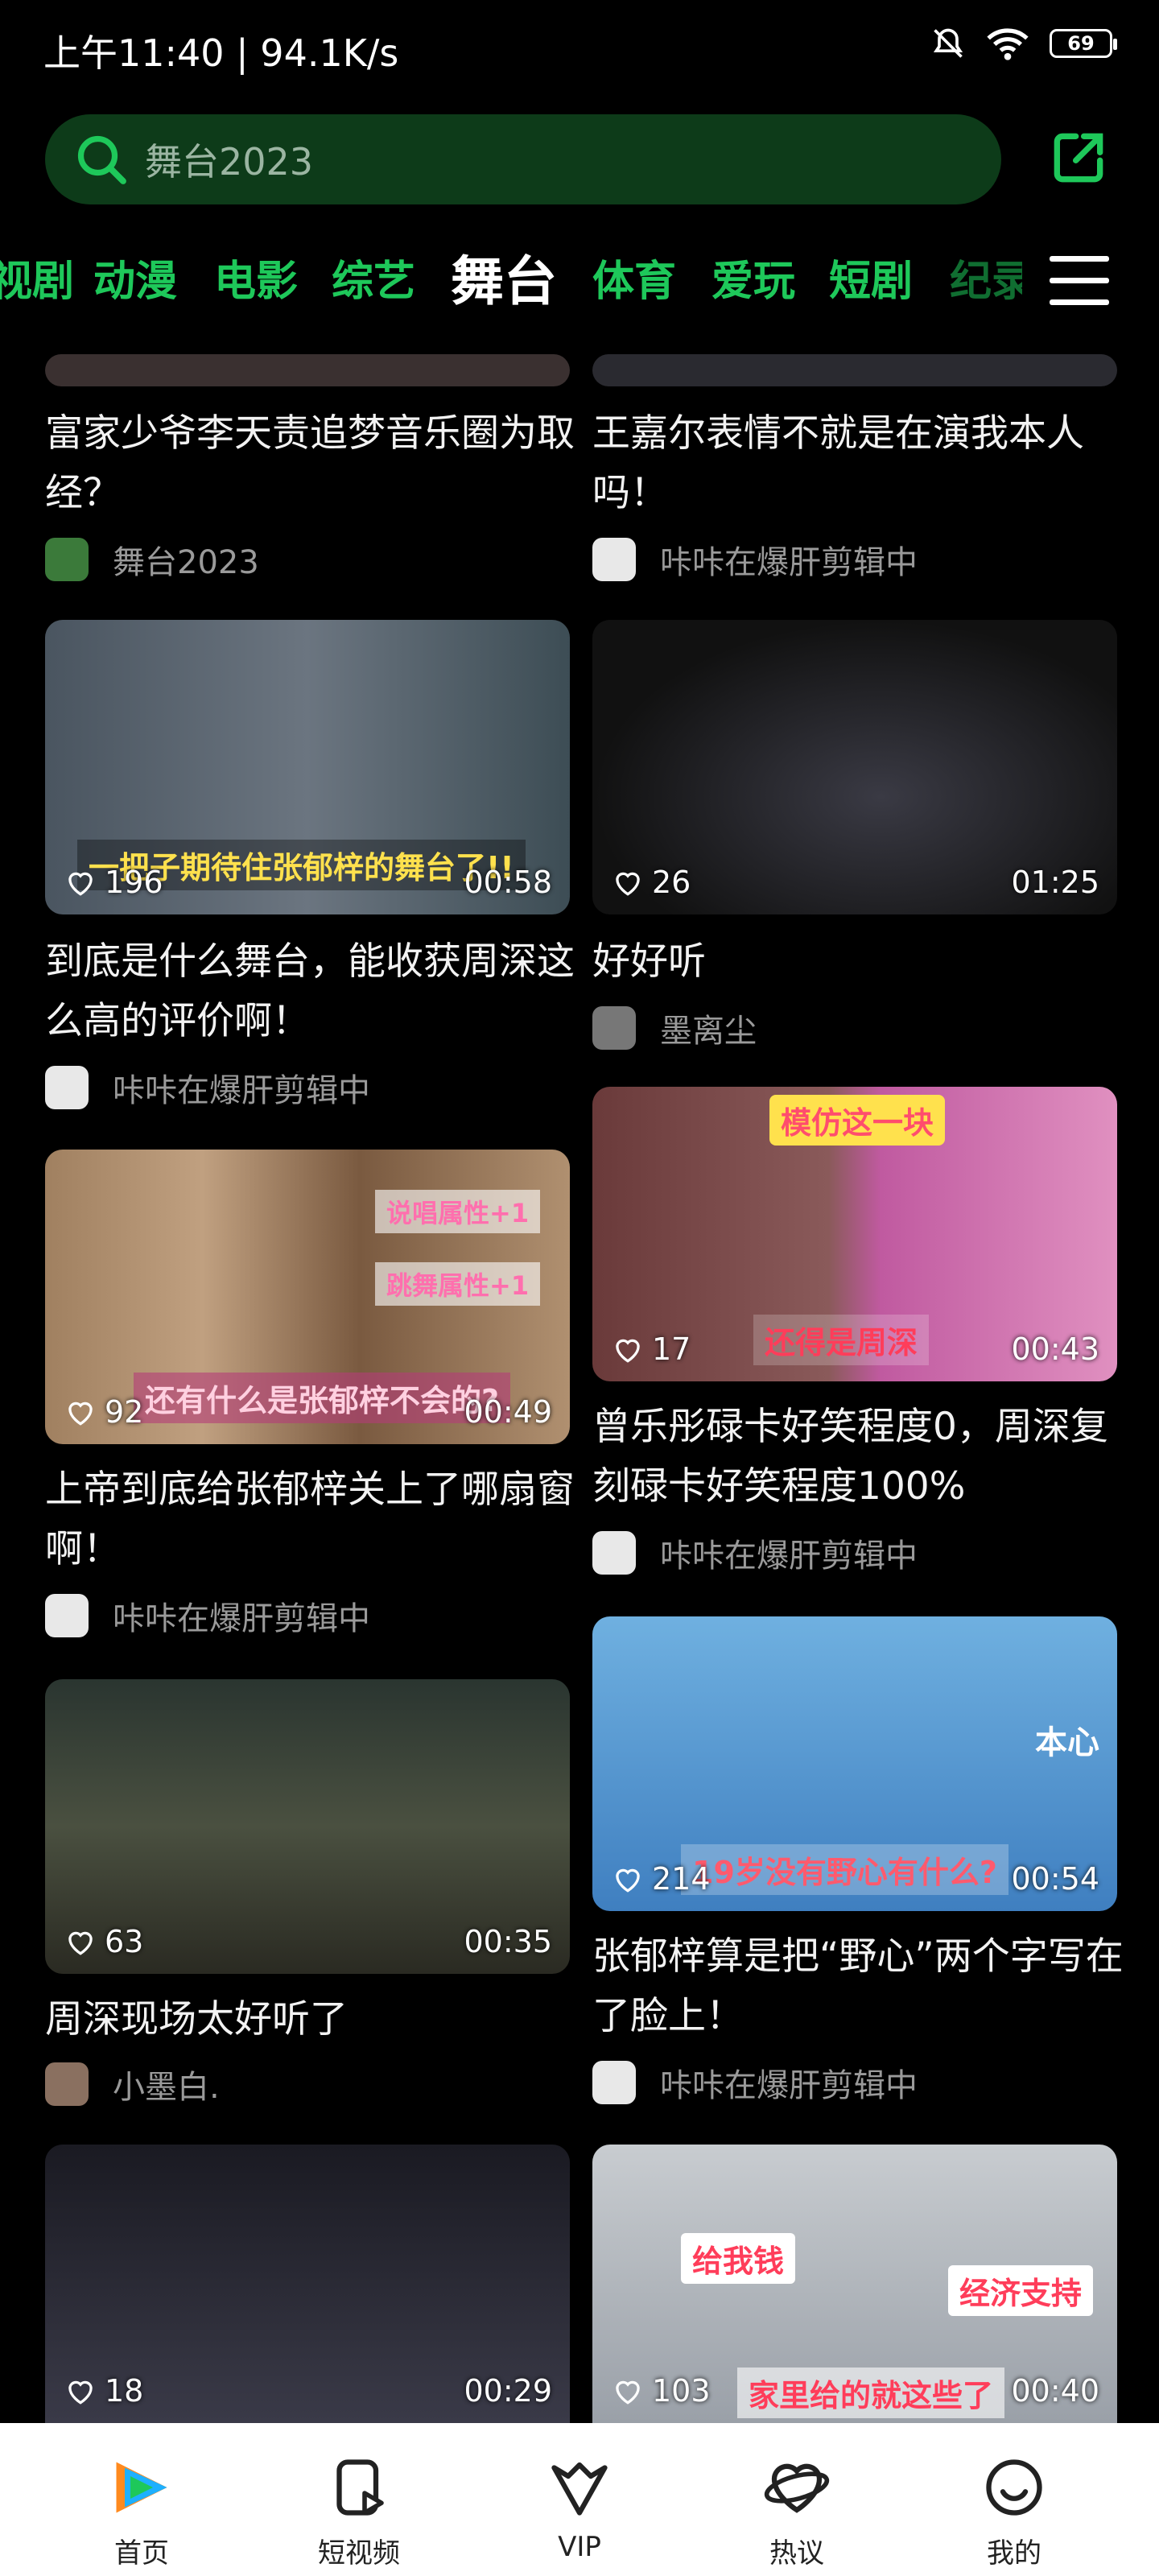 The height and width of the screenshot is (2576, 1159). Describe the element at coordinates (1055, 883) in the screenshot. I see `video-duration: 01:25` at that location.